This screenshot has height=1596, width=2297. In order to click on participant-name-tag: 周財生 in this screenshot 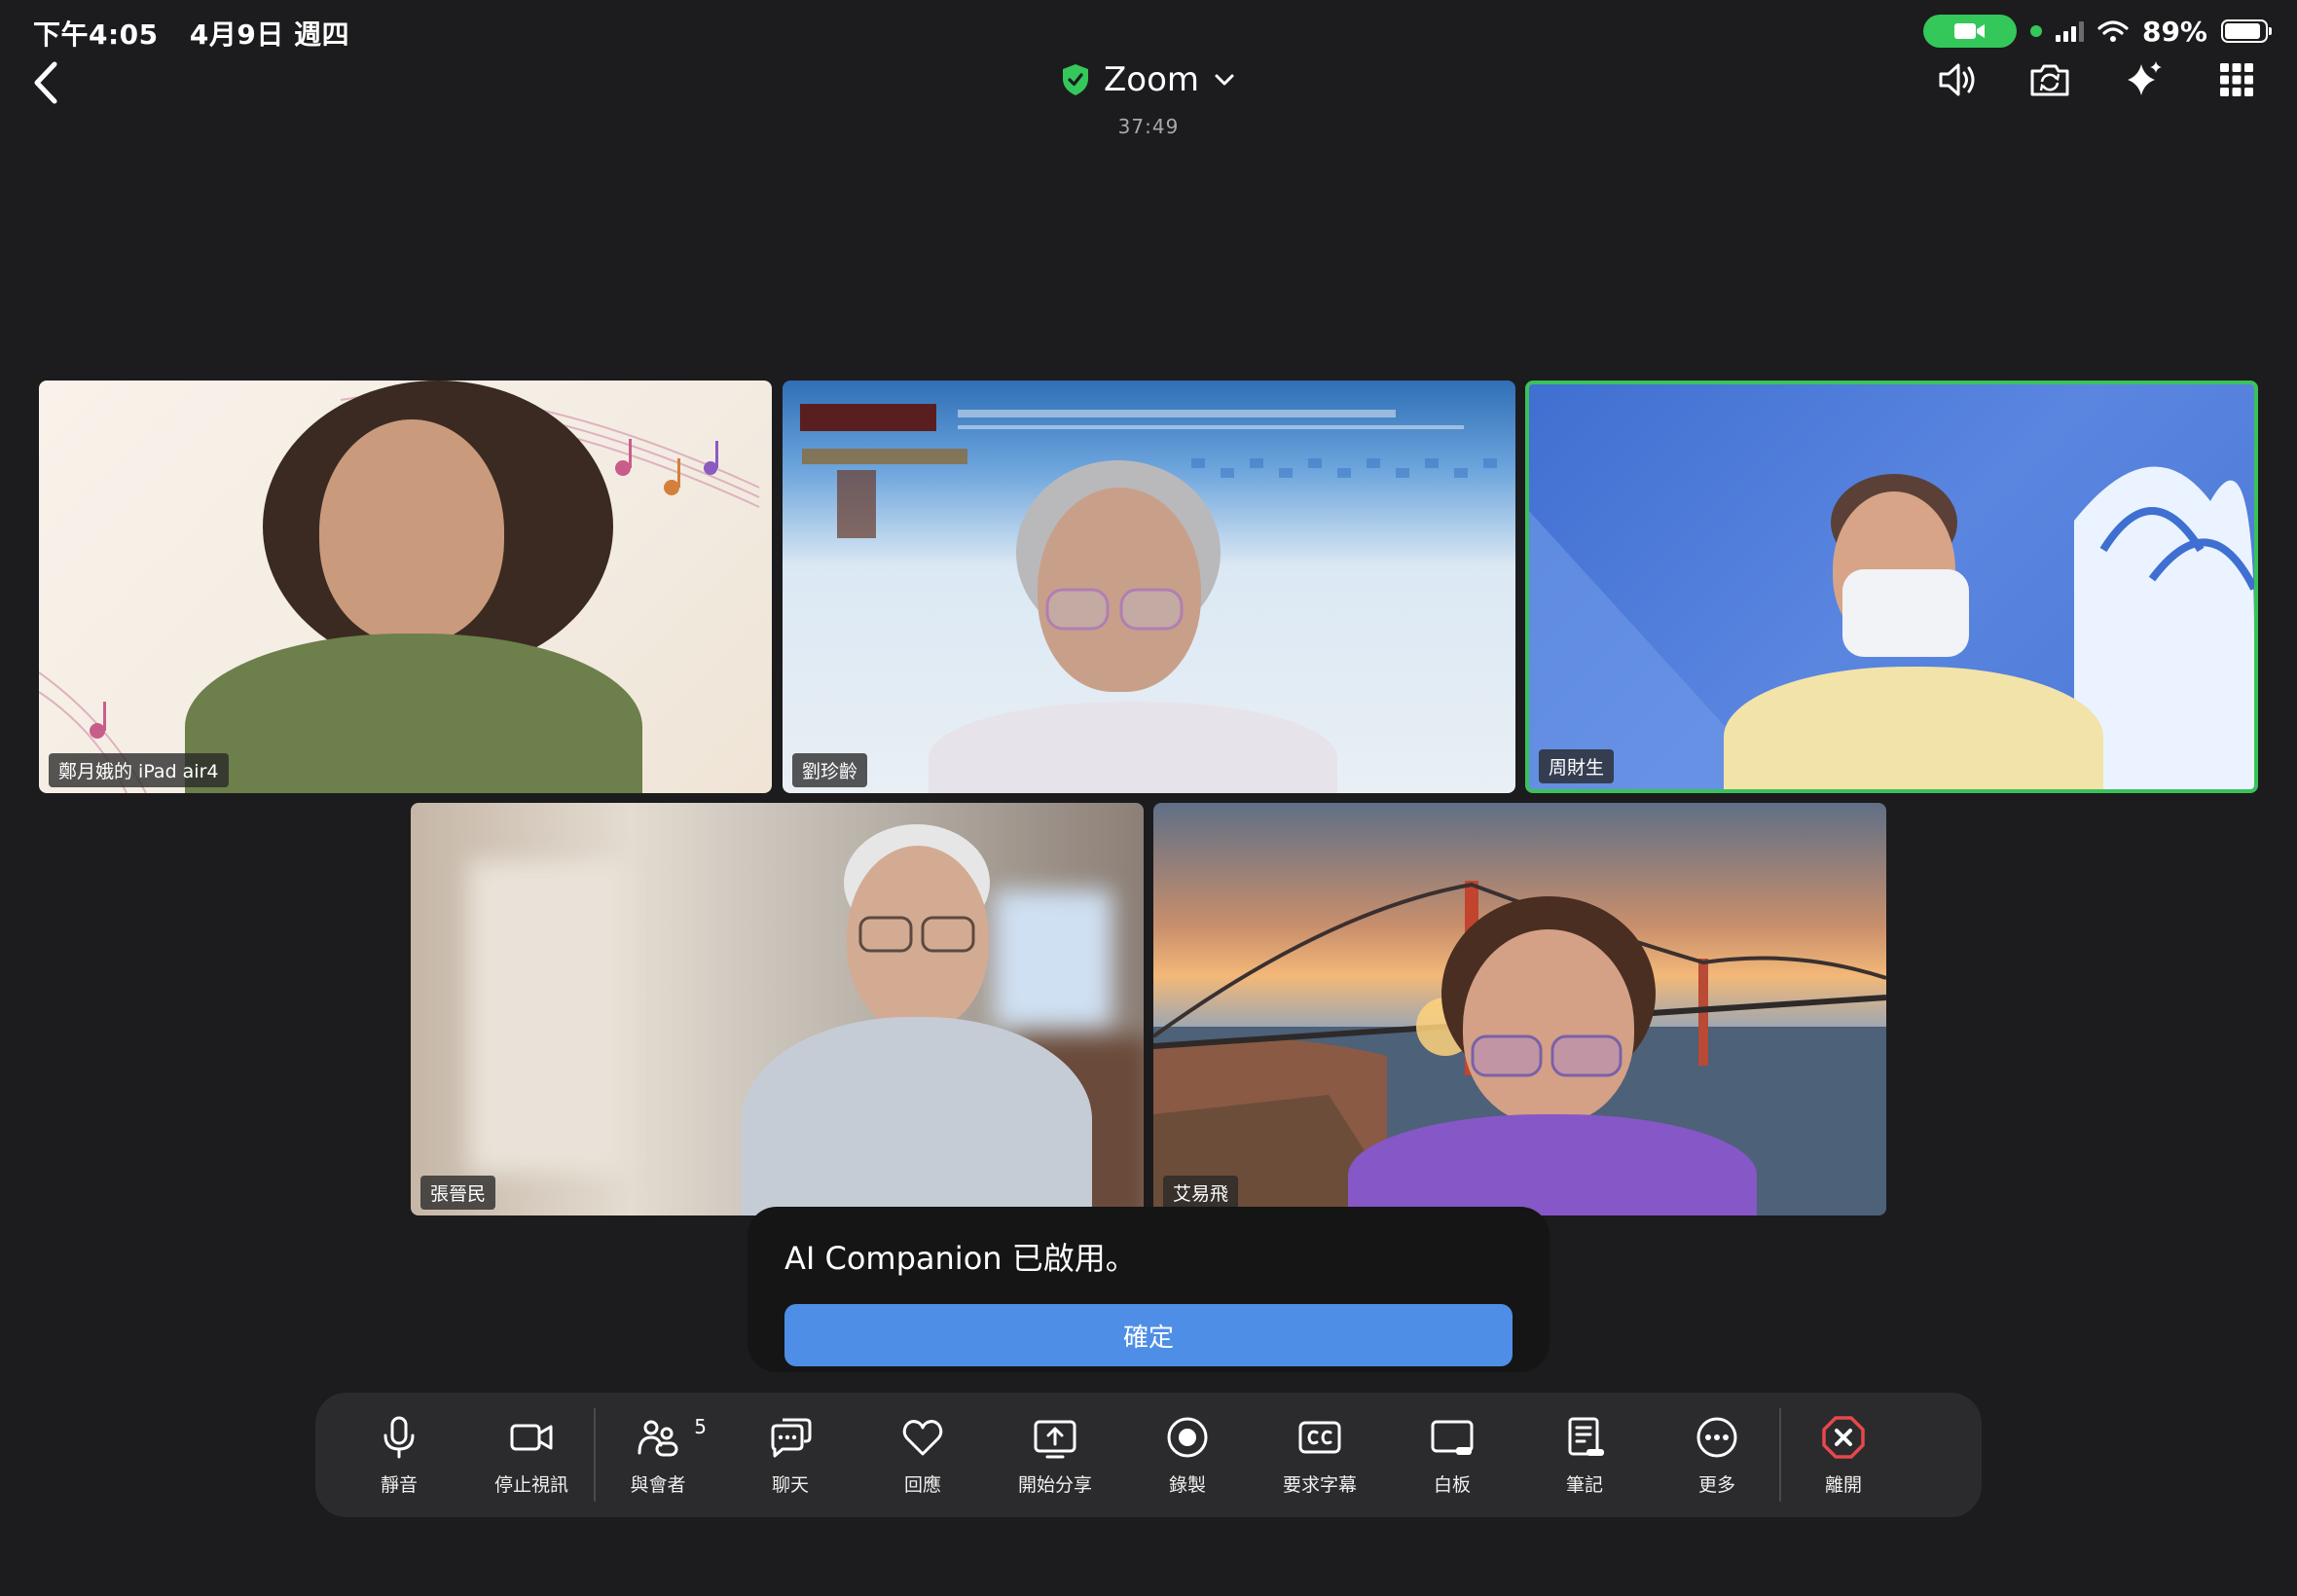, I will do `click(1577, 766)`.